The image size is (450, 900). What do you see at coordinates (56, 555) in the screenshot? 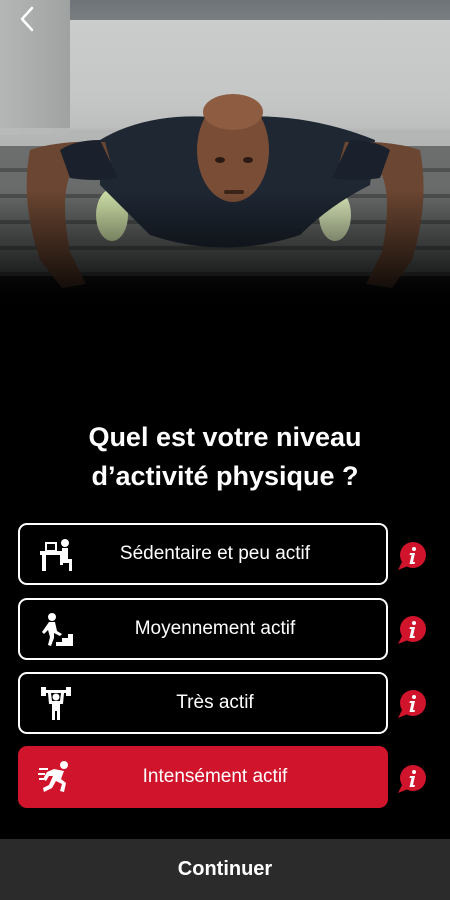
I see `desk-worker-icon` at bounding box center [56, 555].